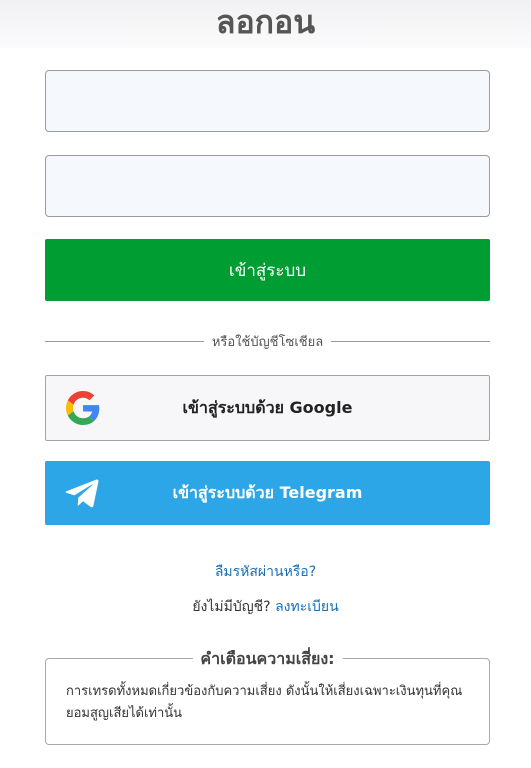 The image size is (531, 768). I want to click on google-login-button: เข้าสู่ระบบด้วย Google, so click(267, 408).